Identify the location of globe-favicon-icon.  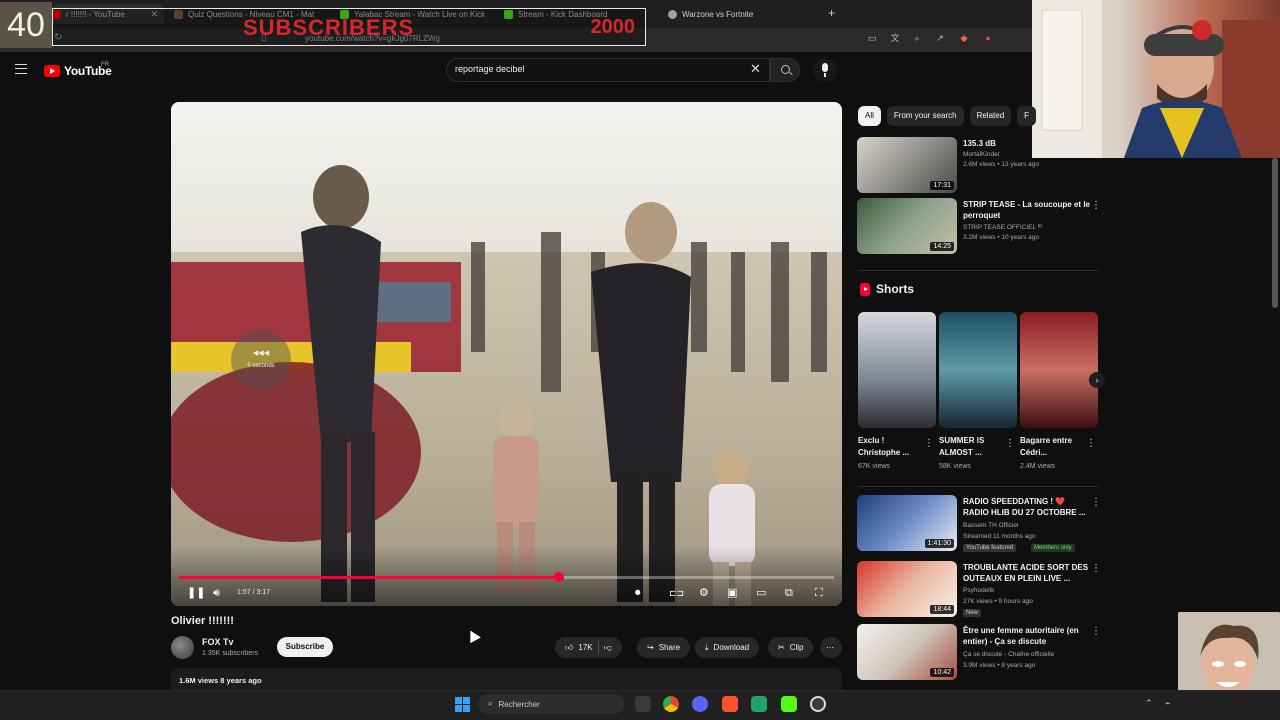
(672, 14).